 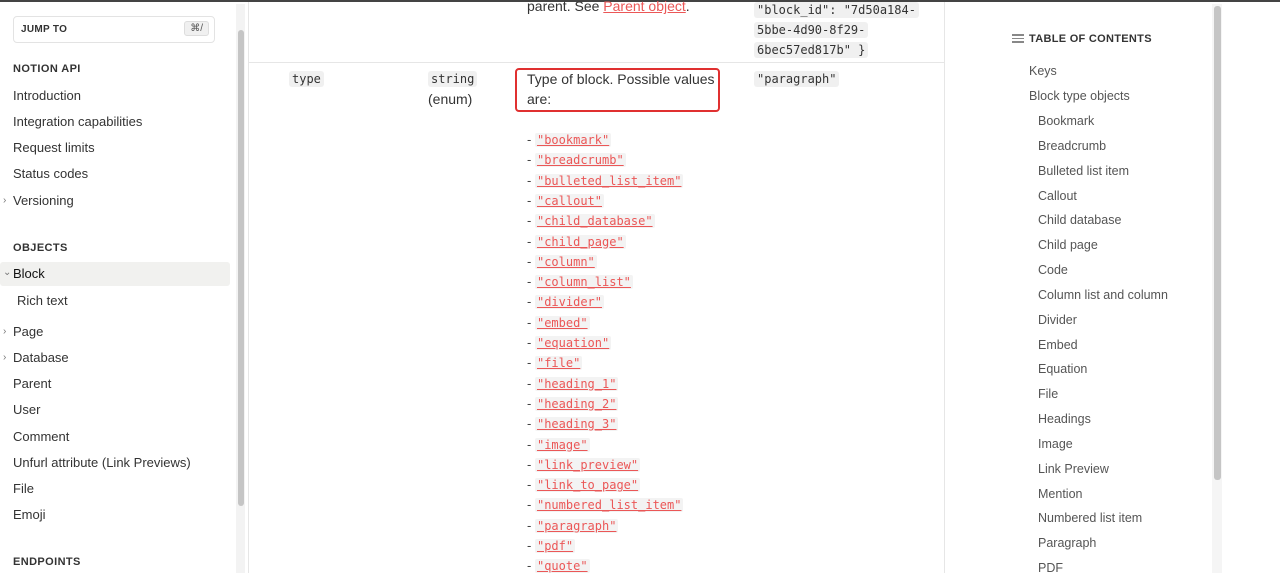 What do you see at coordinates (29, 514) in the screenshot?
I see `sidebar-item-emoji: Emoji` at bounding box center [29, 514].